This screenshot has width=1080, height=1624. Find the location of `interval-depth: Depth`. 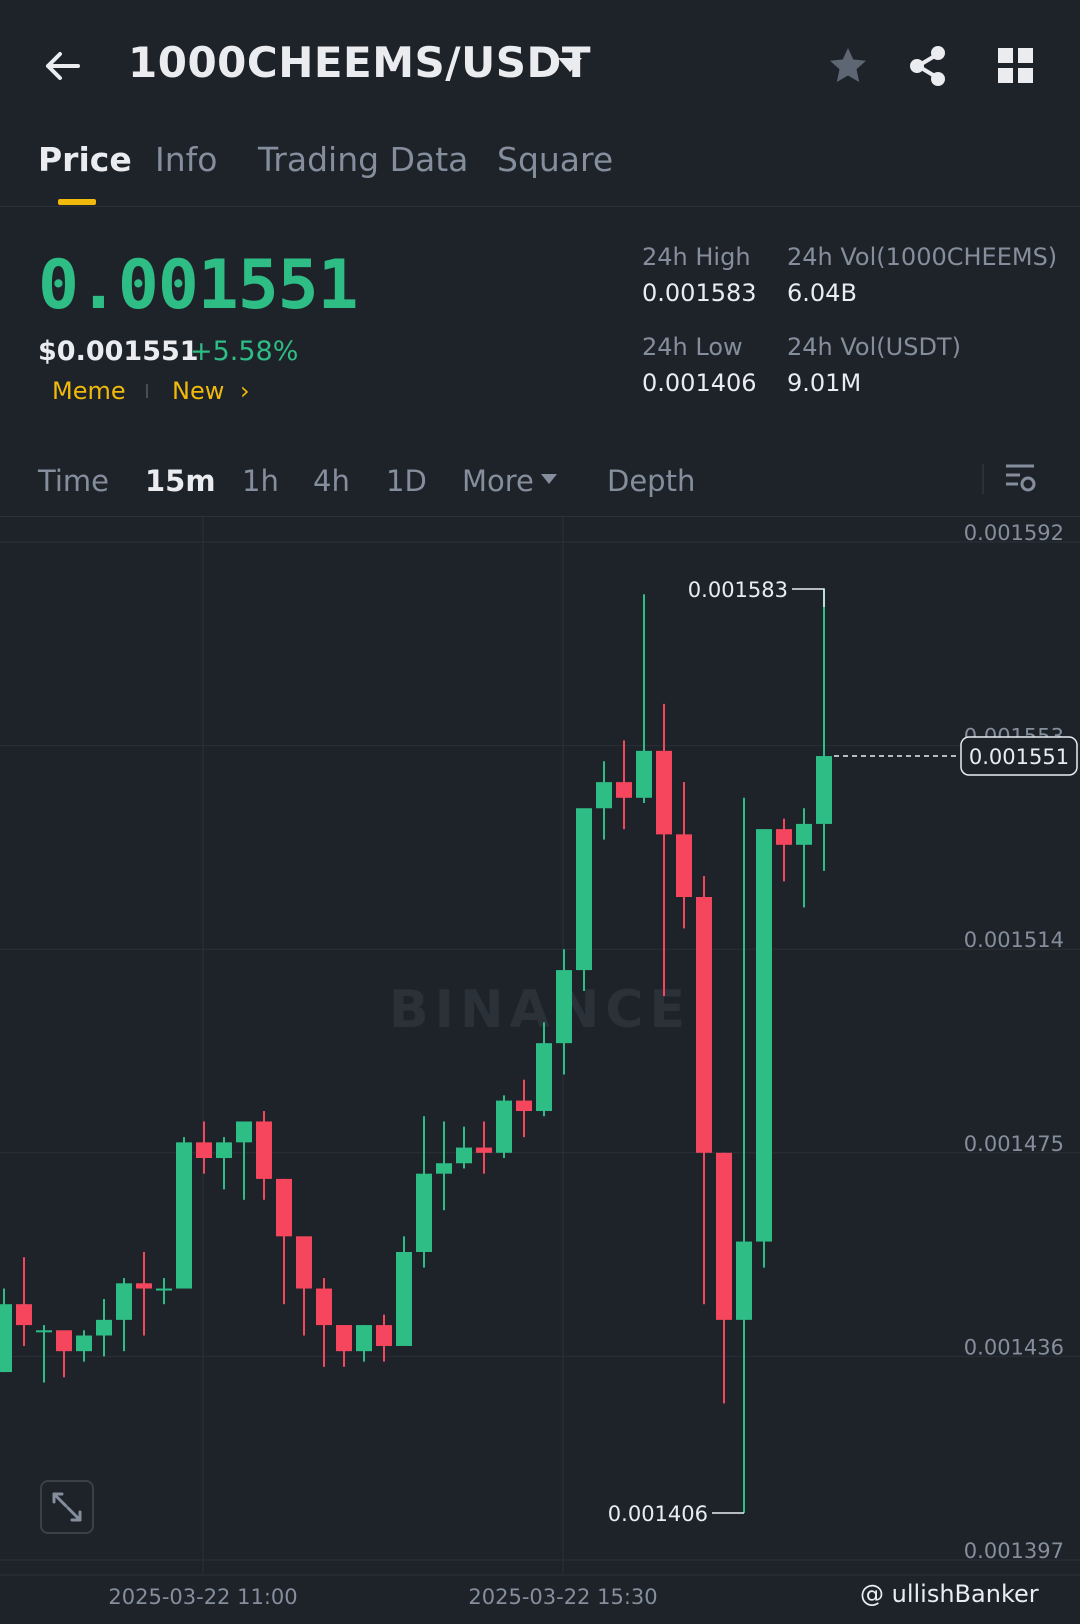

interval-depth: Depth is located at coordinates (651, 481).